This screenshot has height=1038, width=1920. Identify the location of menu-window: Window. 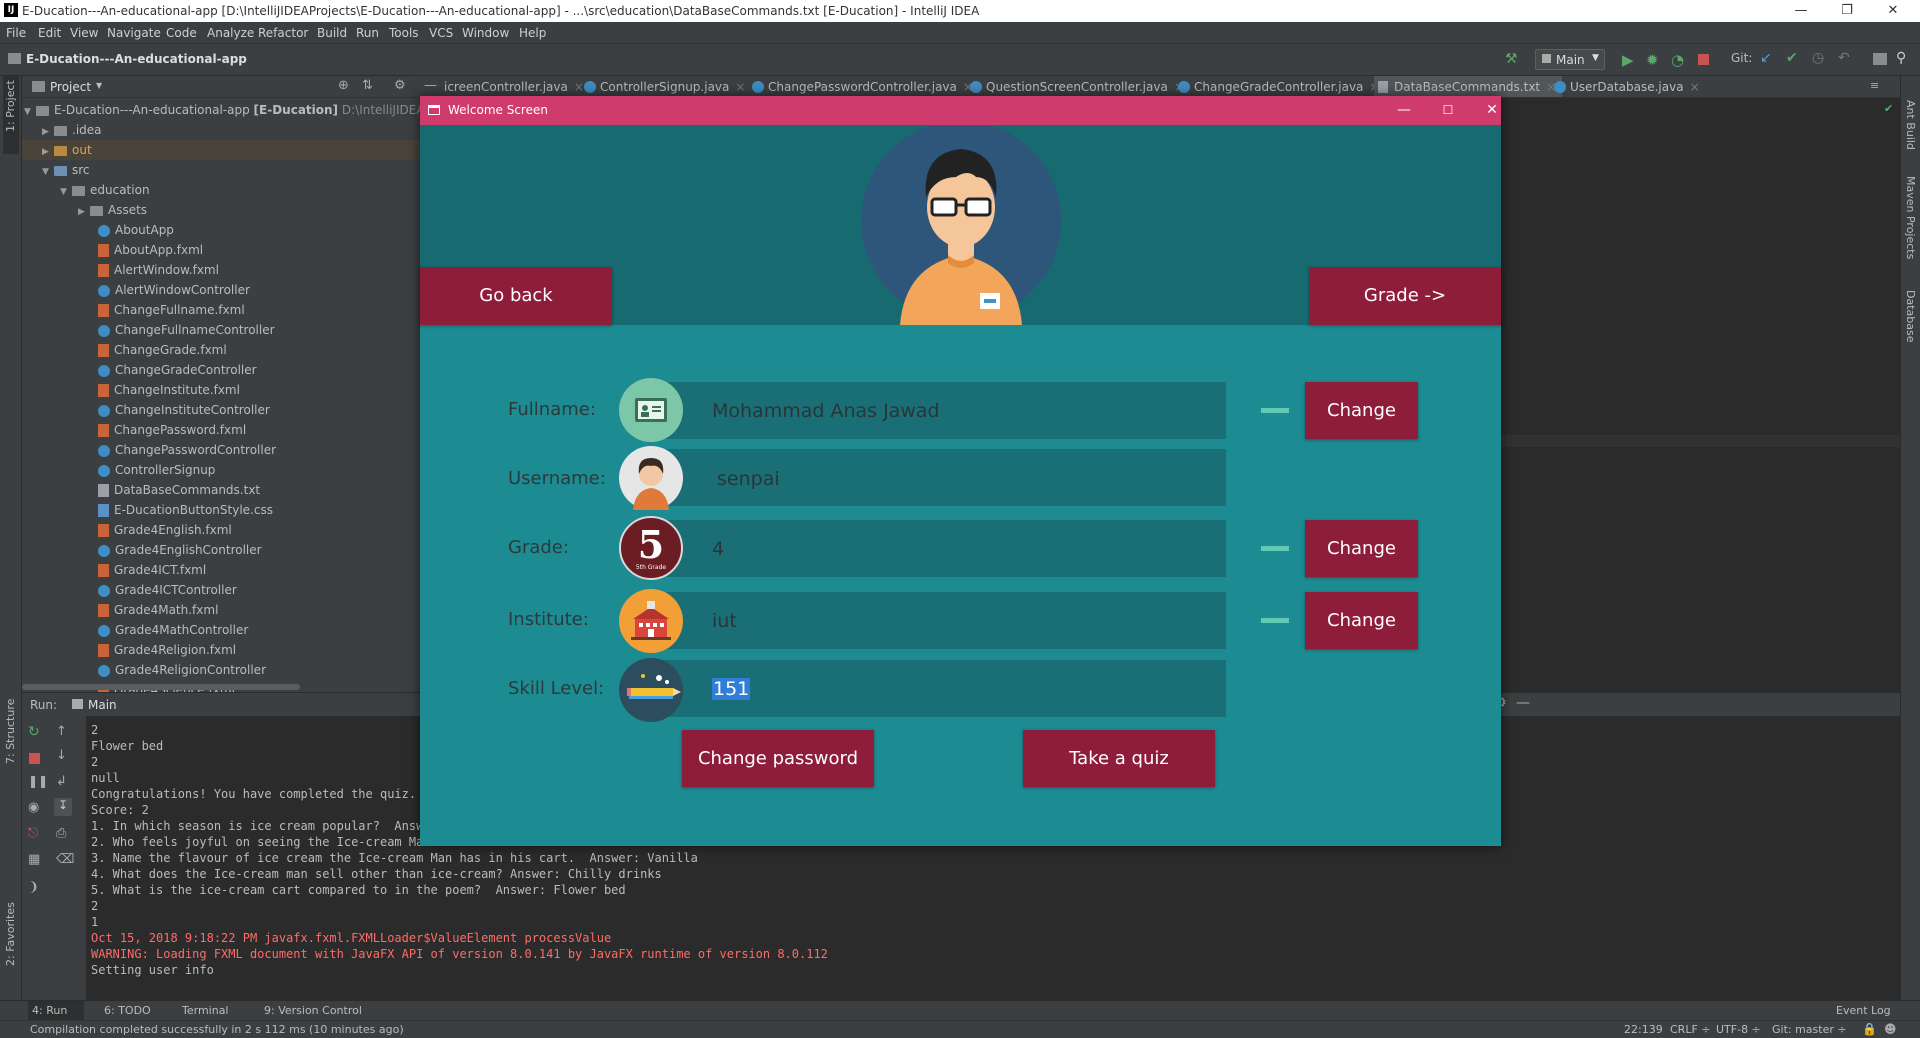
(485, 33).